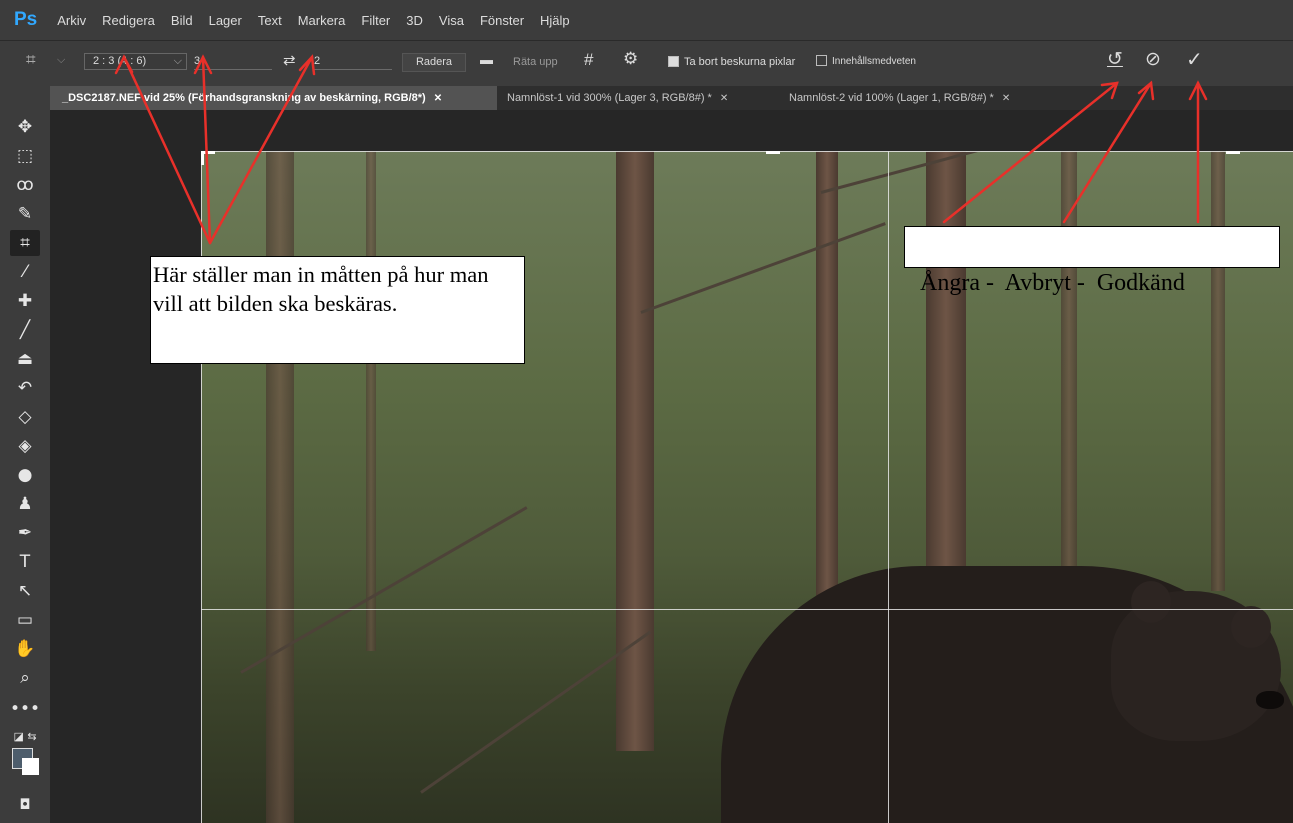 The height and width of the screenshot is (823, 1293). Describe the element at coordinates (167, 150) in the screenshot. I see `arrow-to-ratio` at that location.